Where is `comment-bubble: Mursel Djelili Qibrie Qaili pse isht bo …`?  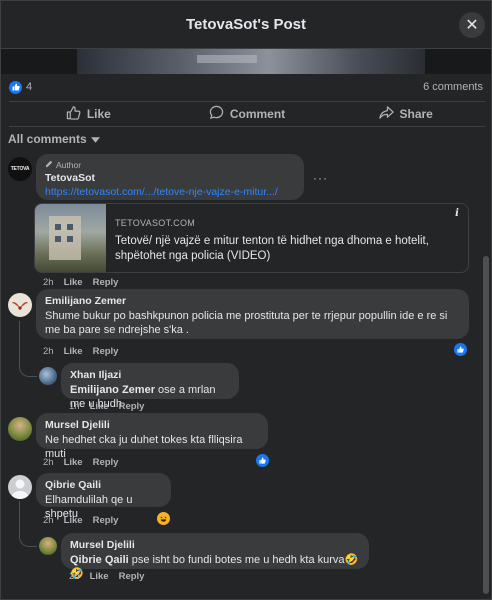 comment-bubble: Mursel Djelili Qibrie Qaili pse isht bo … is located at coordinates (215, 556).